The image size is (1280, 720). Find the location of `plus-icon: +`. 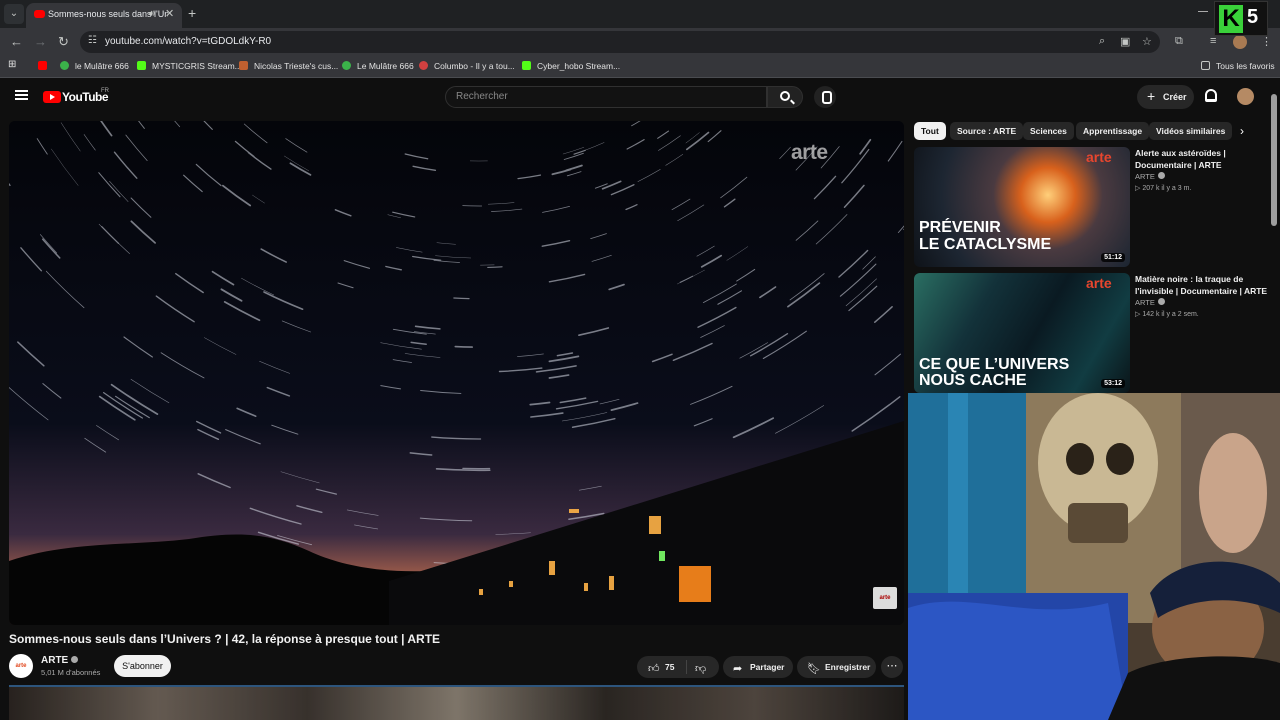

plus-icon: + is located at coordinates (1151, 96).